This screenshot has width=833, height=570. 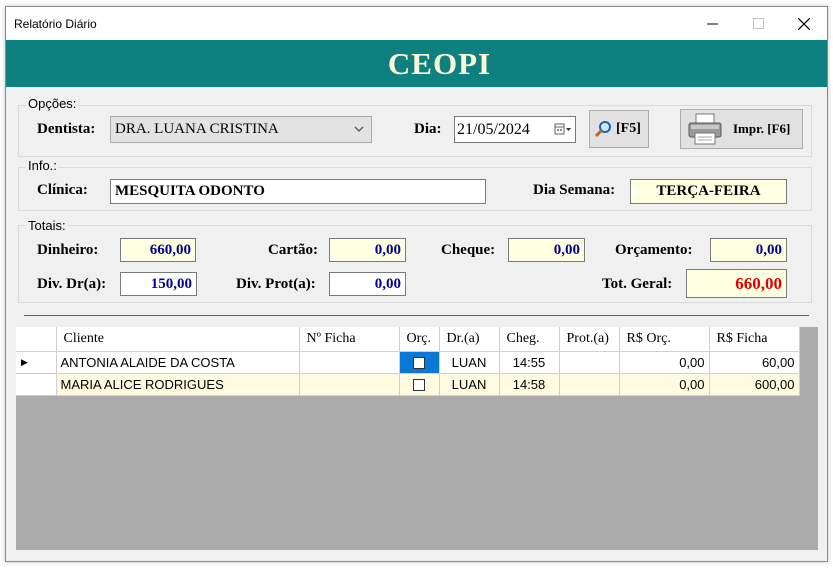 What do you see at coordinates (439, 63) in the screenshot?
I see `banner-title: CEOPI` at bounding box center [439, 63].